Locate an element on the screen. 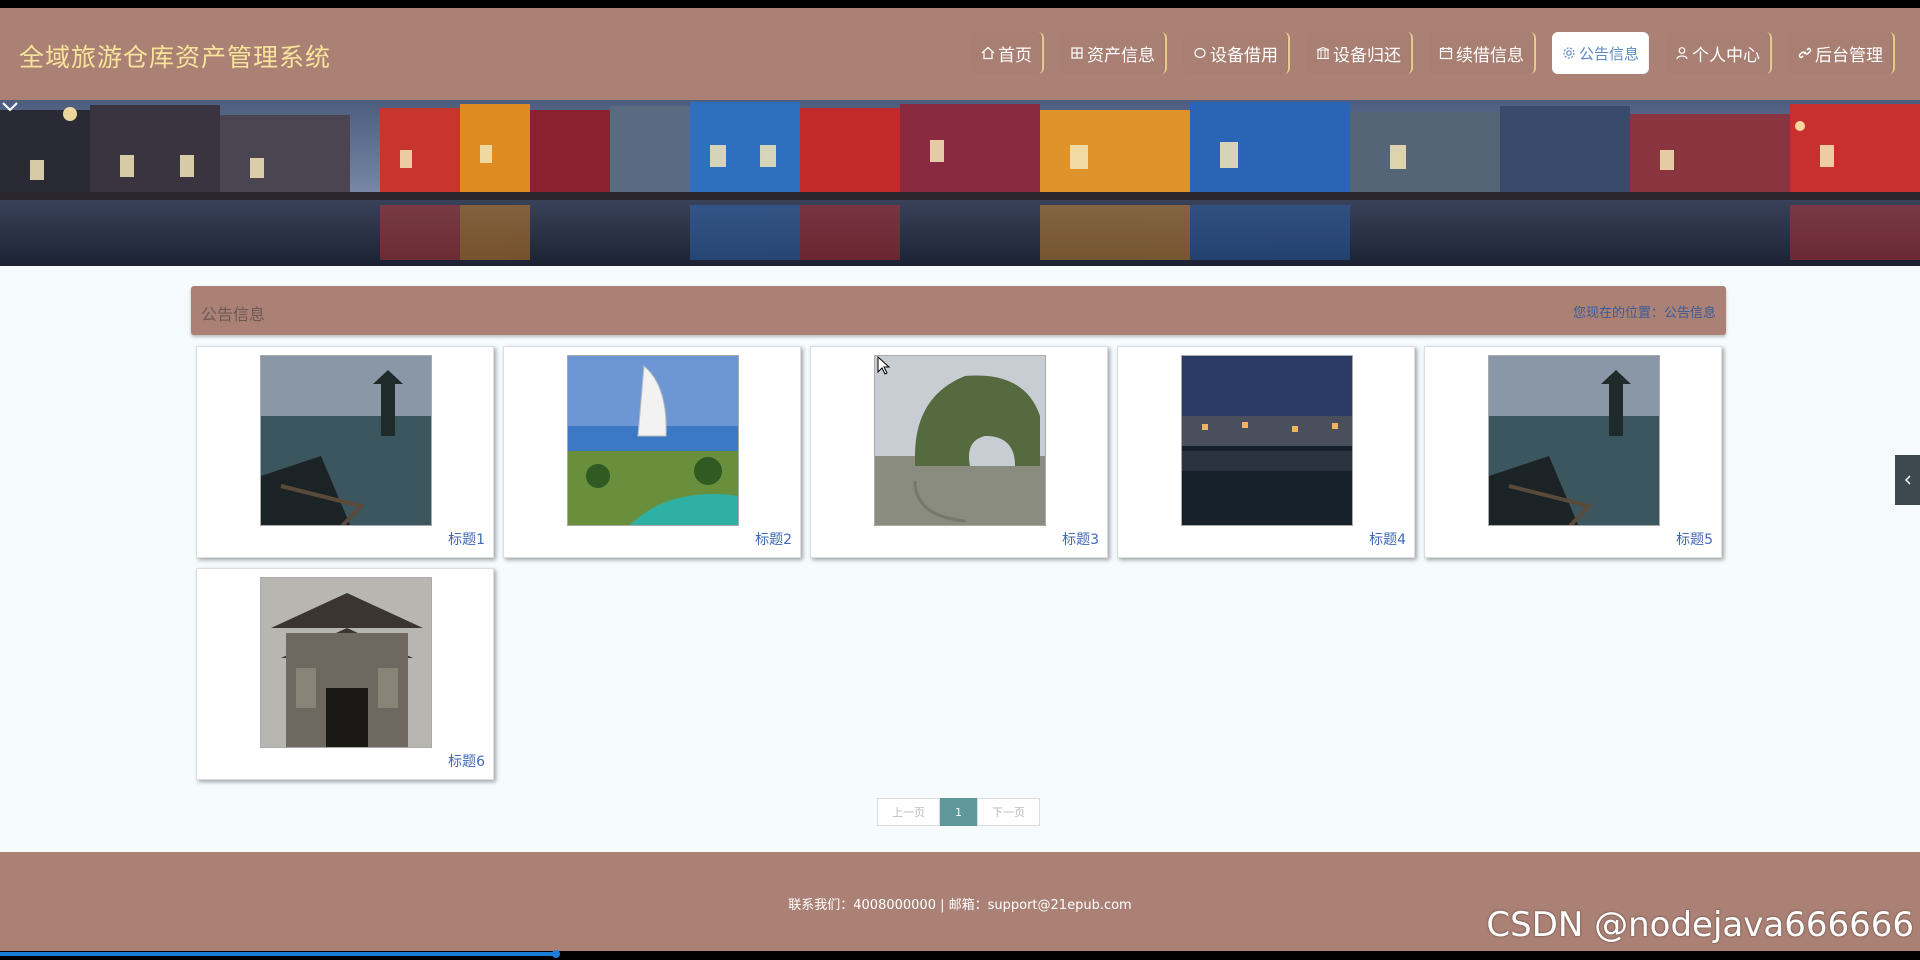 The height and width of the screenshot is (960, 1920). watermark: CSDN @nodejava666666 is located at coordinates (1700, 925).